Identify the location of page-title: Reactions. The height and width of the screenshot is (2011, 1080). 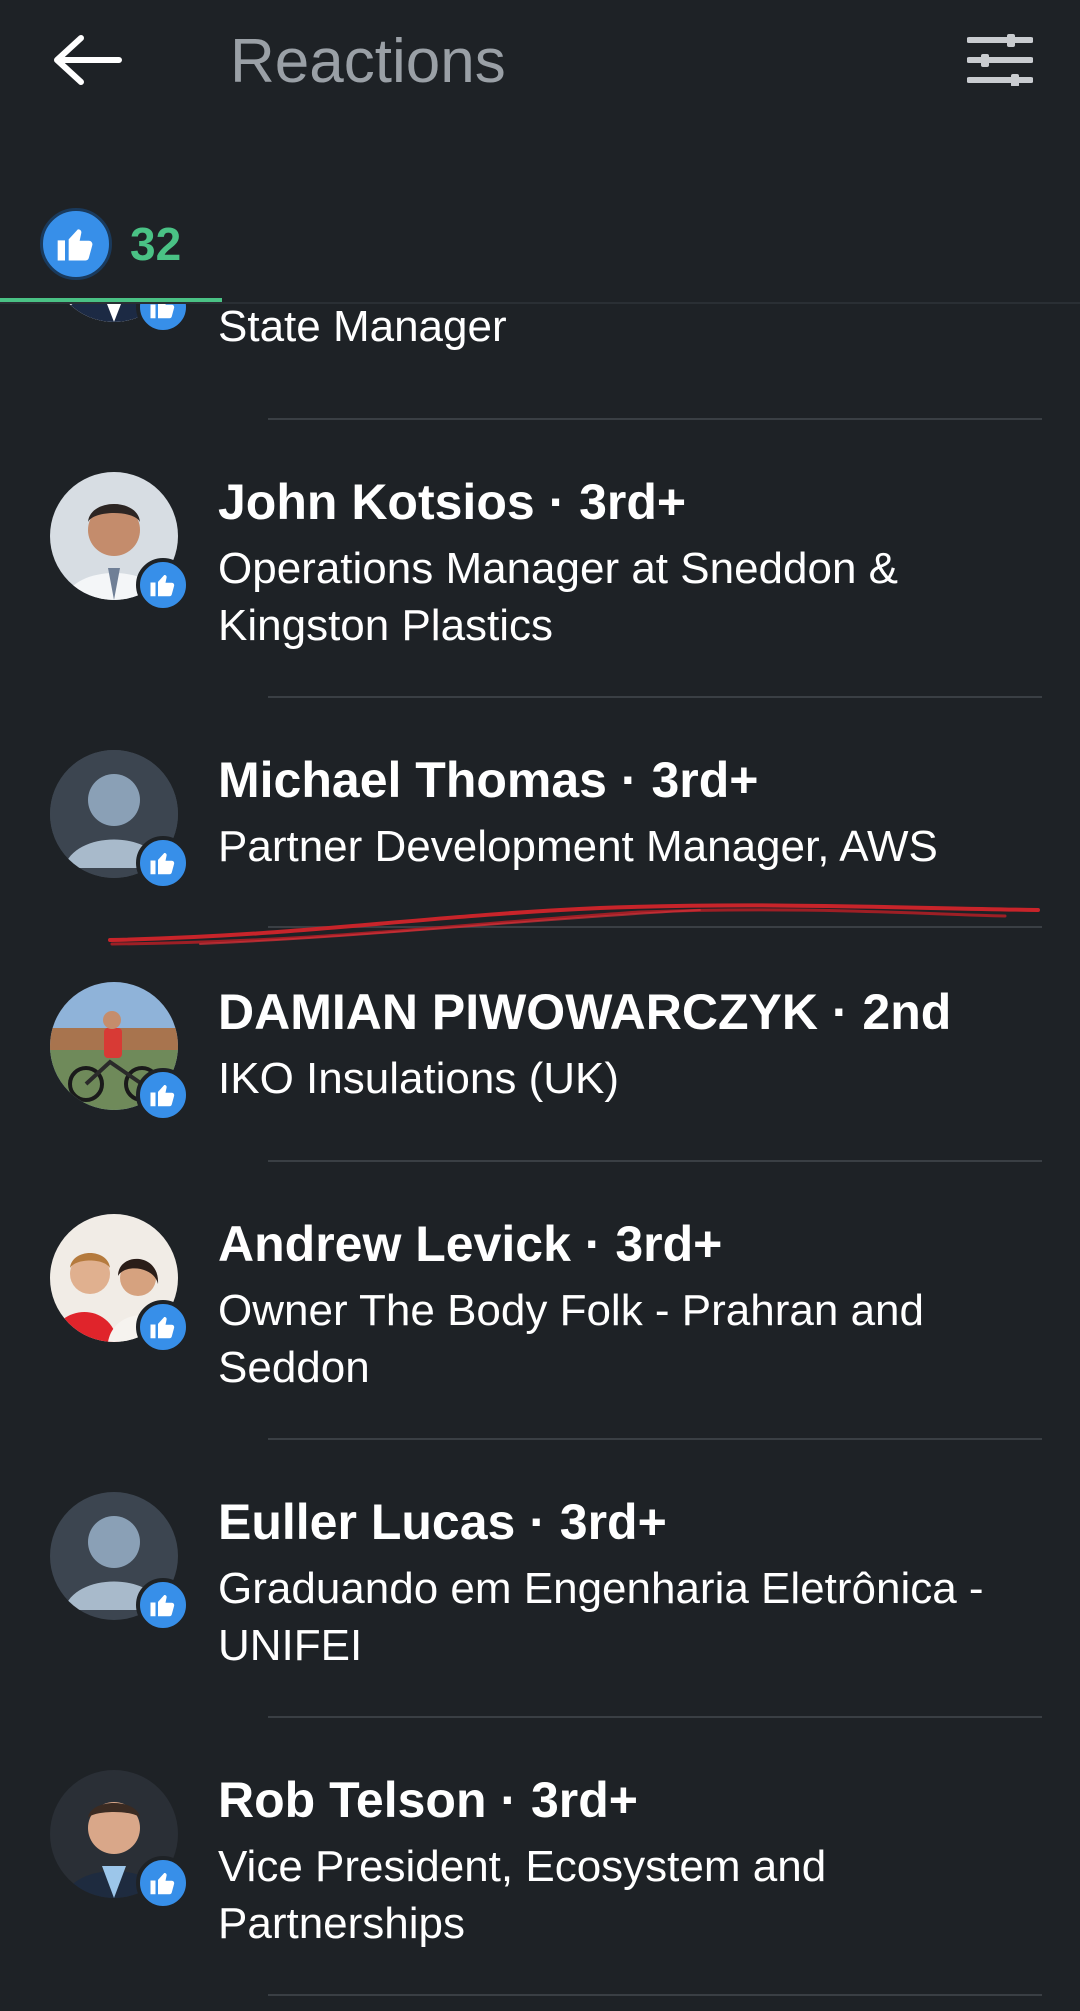
(368, 61).